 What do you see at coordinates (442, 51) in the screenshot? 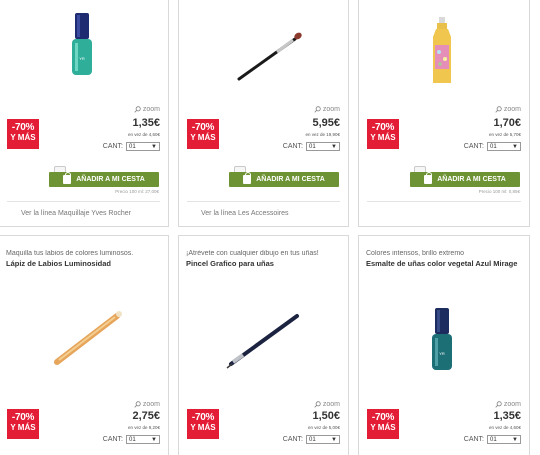
I see `shower-gel-bottle-image` at bounding box center [442, 51].